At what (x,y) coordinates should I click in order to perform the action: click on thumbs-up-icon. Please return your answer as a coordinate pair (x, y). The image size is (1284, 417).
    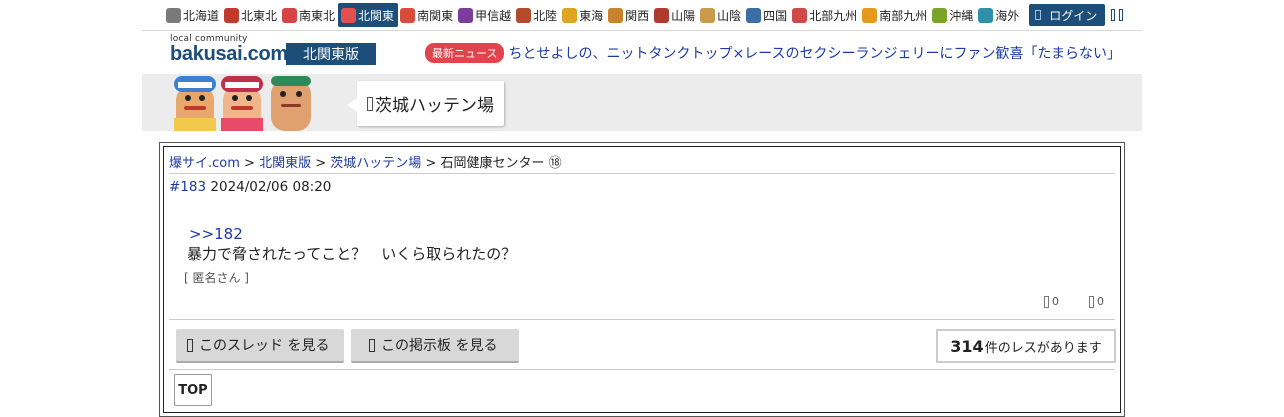
    Looking at the image, I should click on (1046, 302).